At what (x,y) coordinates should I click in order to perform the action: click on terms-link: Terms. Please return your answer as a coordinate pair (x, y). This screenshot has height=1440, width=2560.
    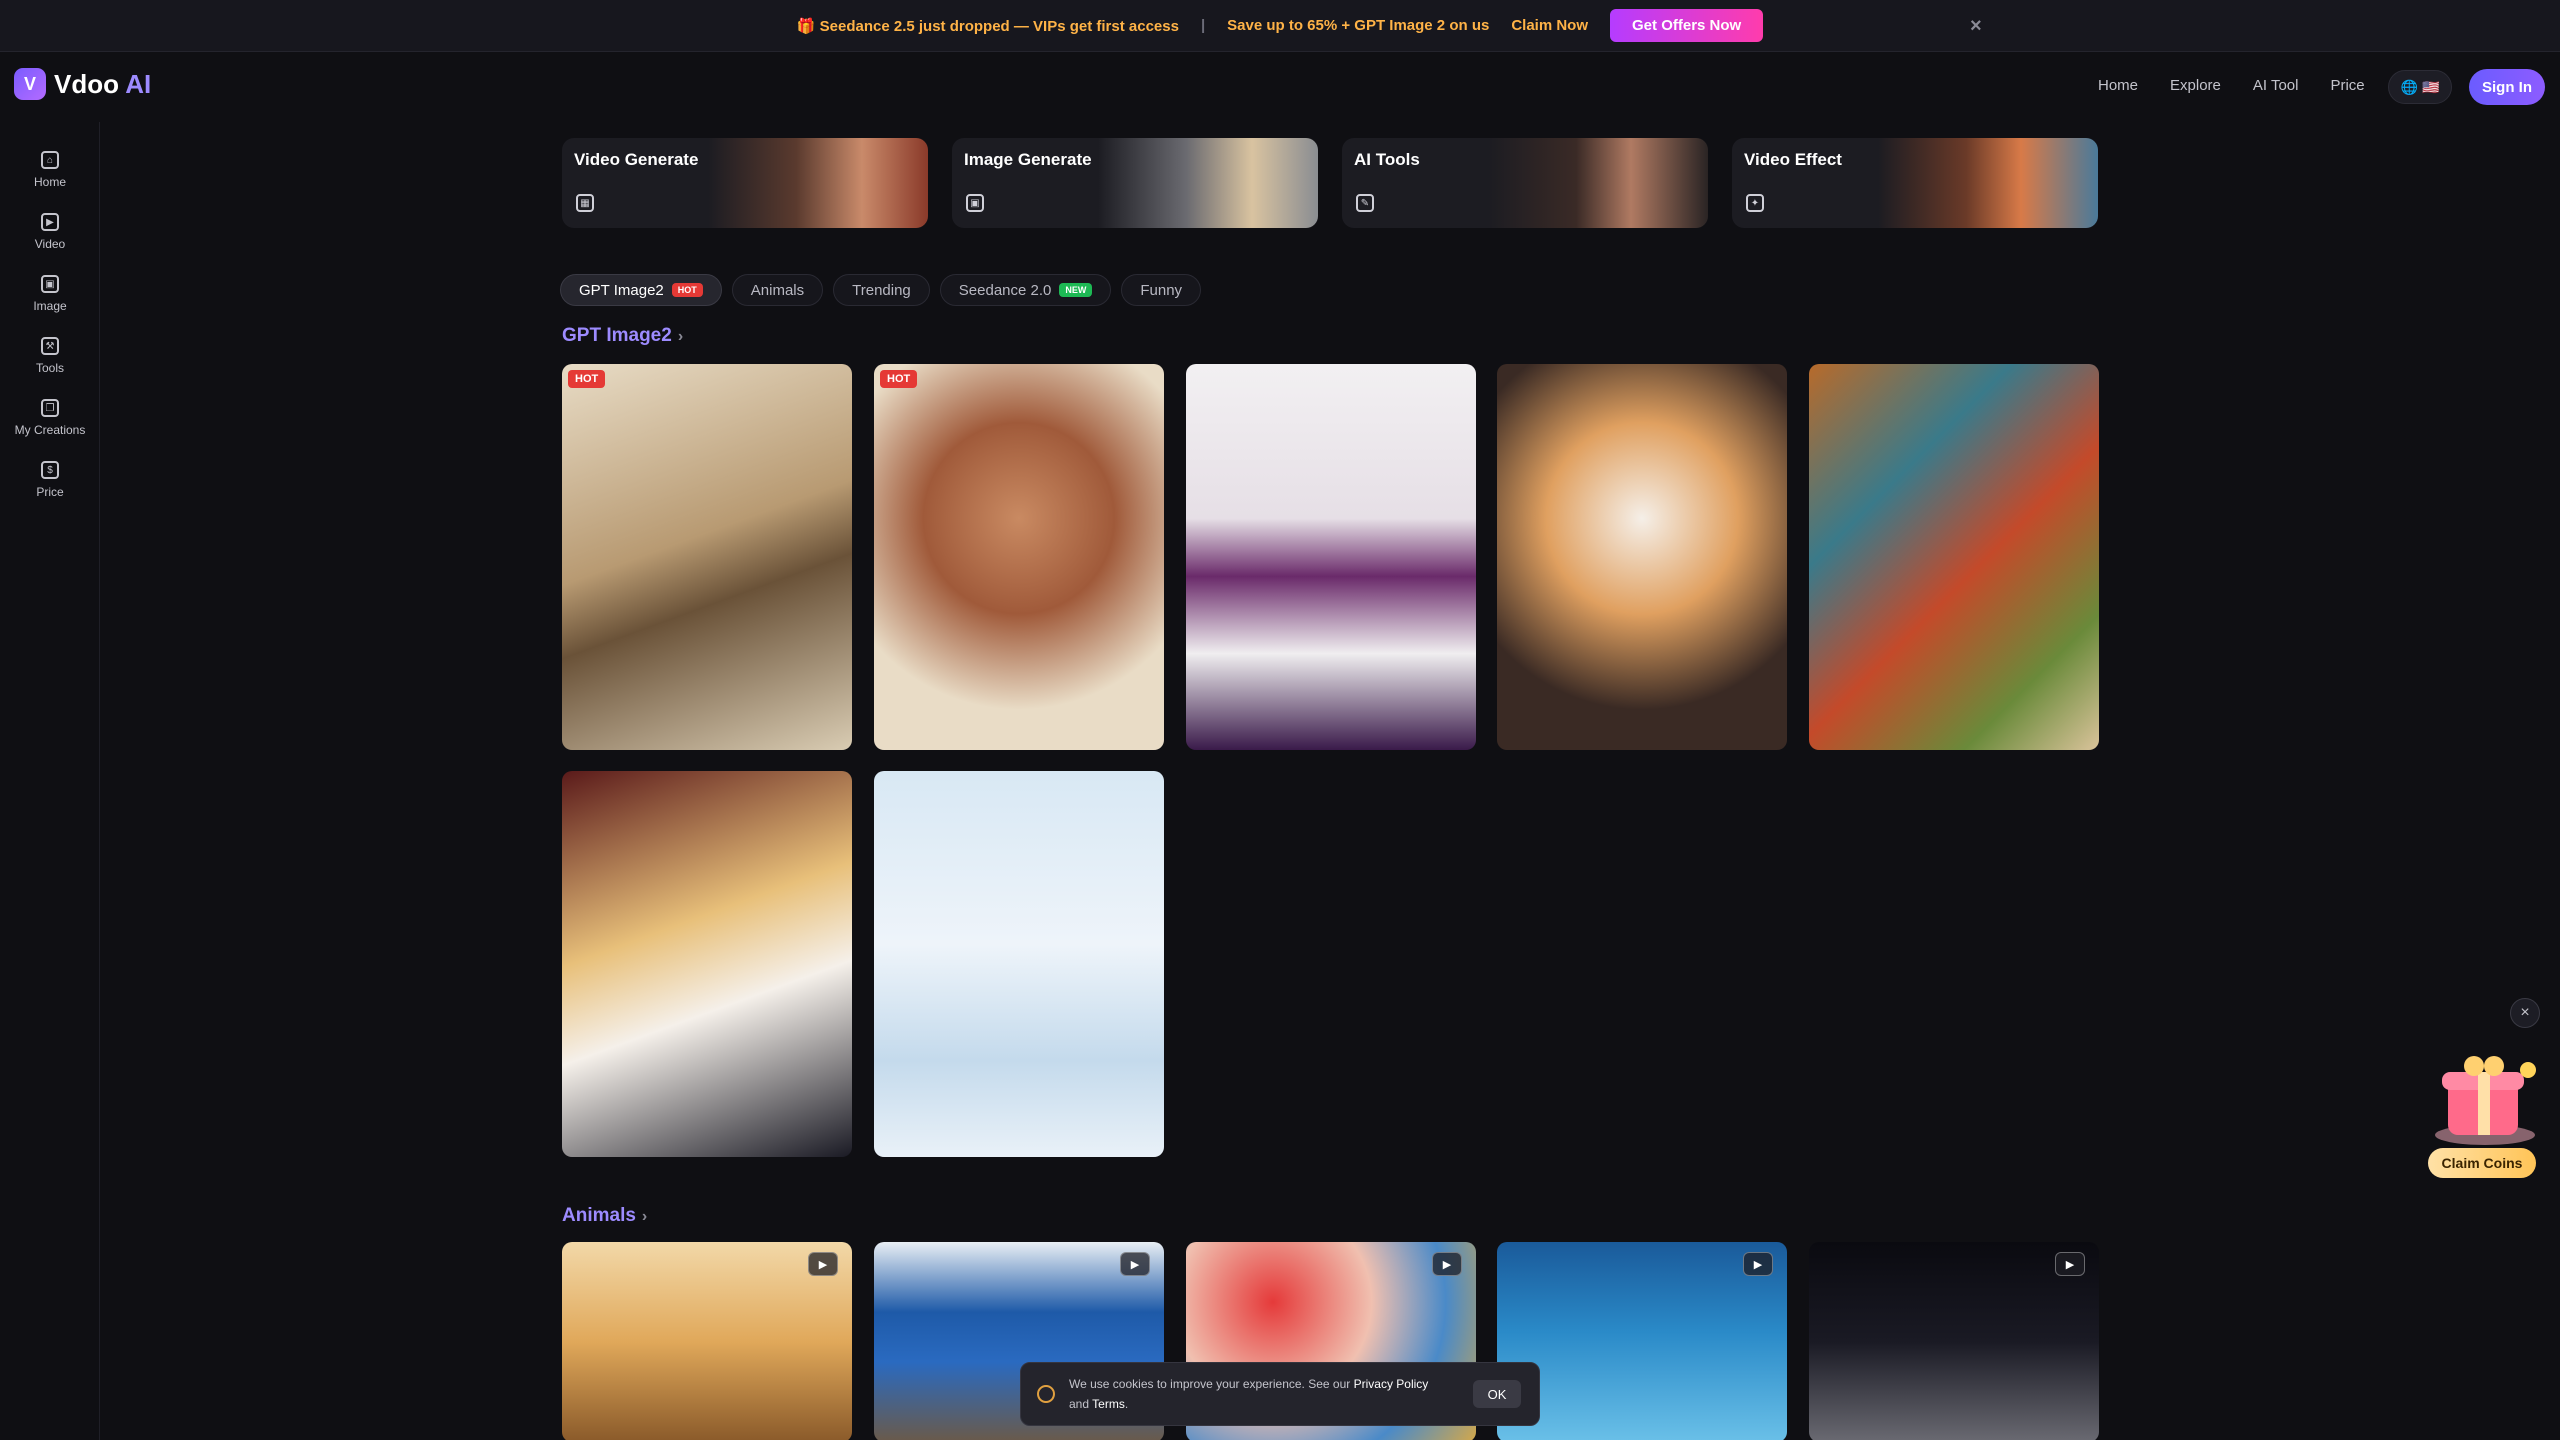
    Looking at the image, I should click on (1108, 1404).